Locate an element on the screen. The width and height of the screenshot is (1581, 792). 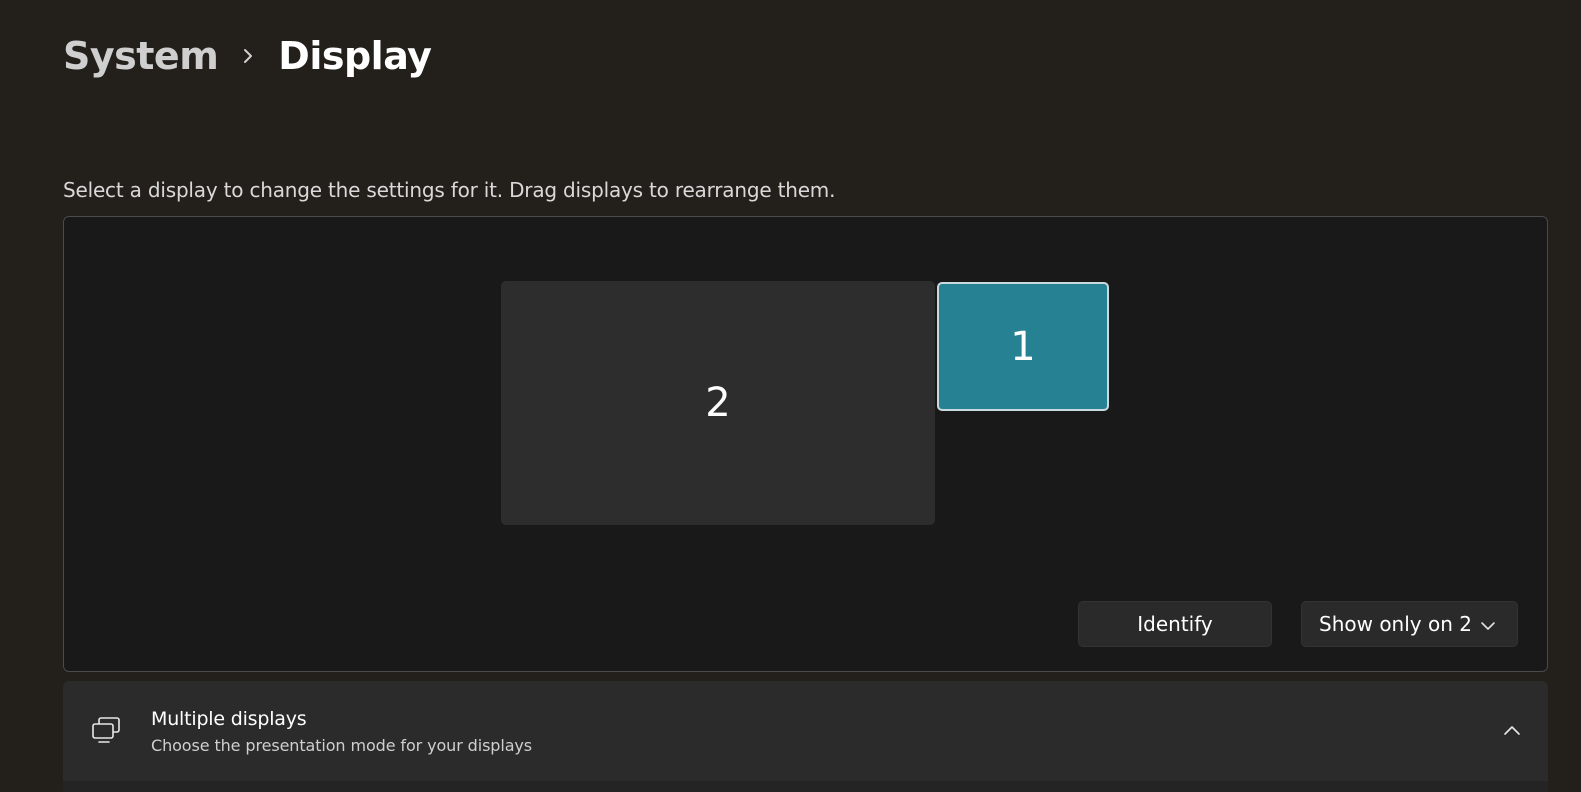
next-section-edge is located at coordinates (805, 786).